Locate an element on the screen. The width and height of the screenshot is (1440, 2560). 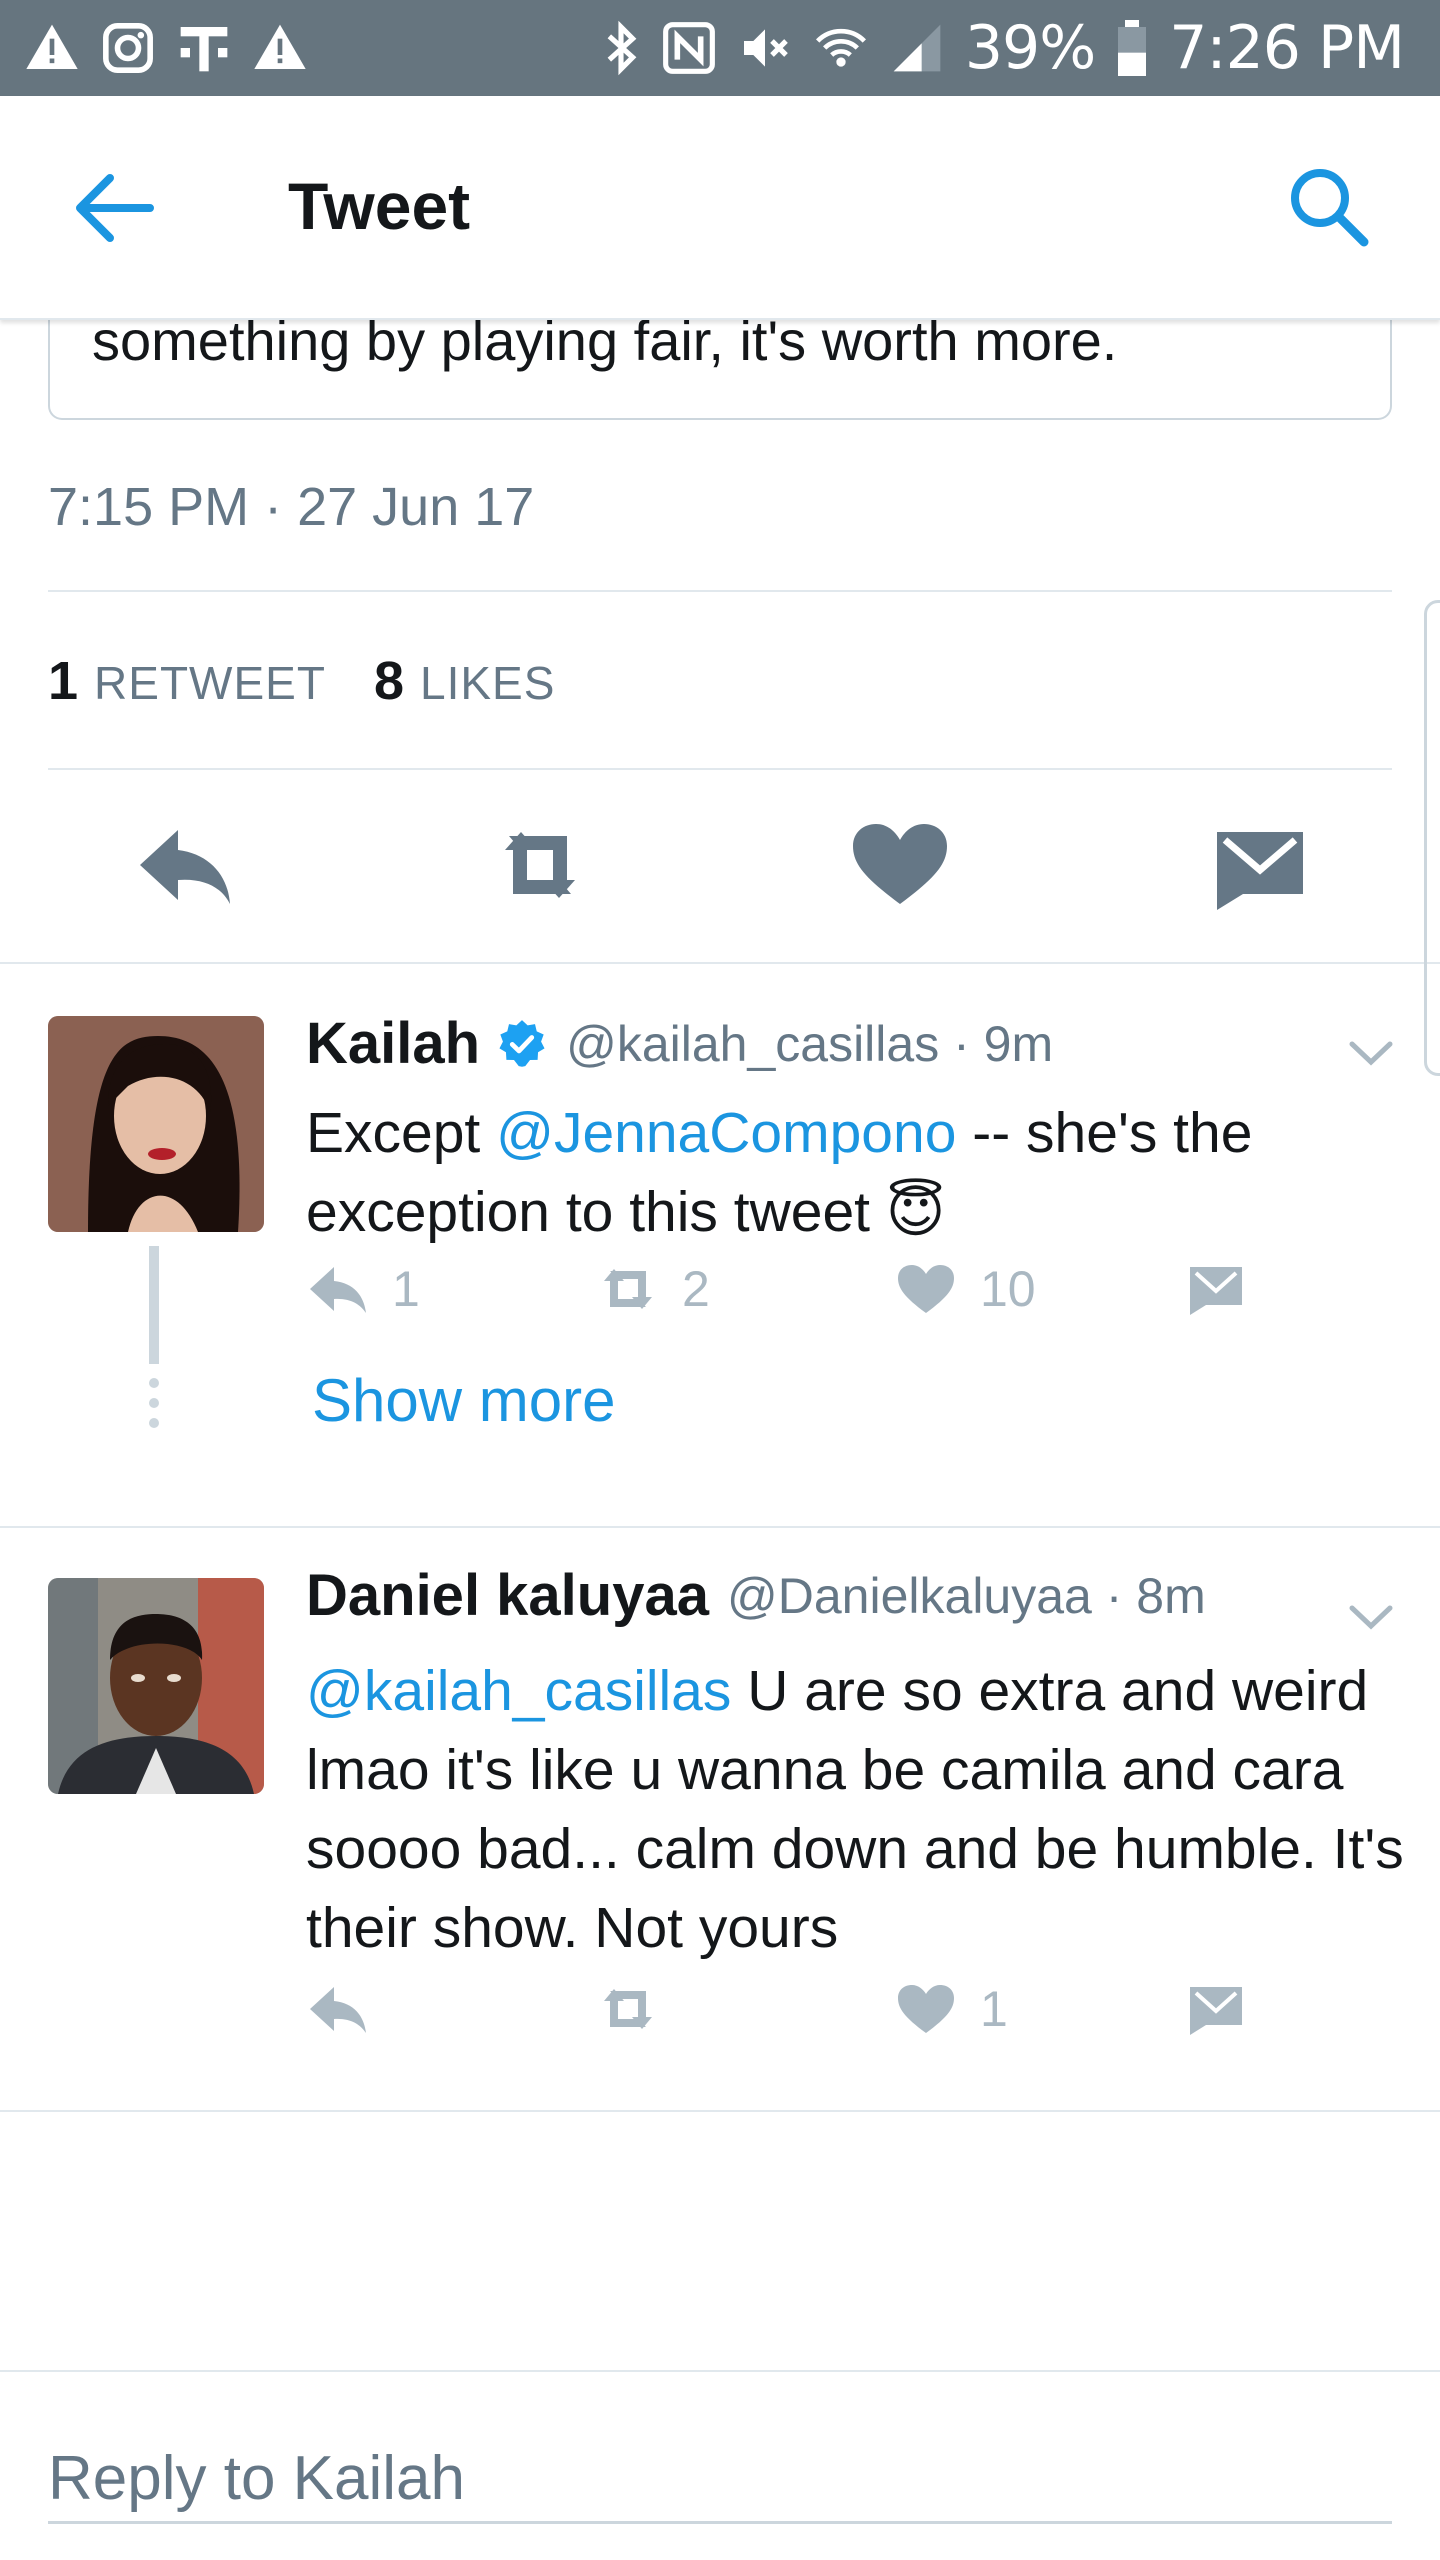
tweet-timestamp: 7:15 PM · 27 Jun 17 is located at coordinates (291, 507).